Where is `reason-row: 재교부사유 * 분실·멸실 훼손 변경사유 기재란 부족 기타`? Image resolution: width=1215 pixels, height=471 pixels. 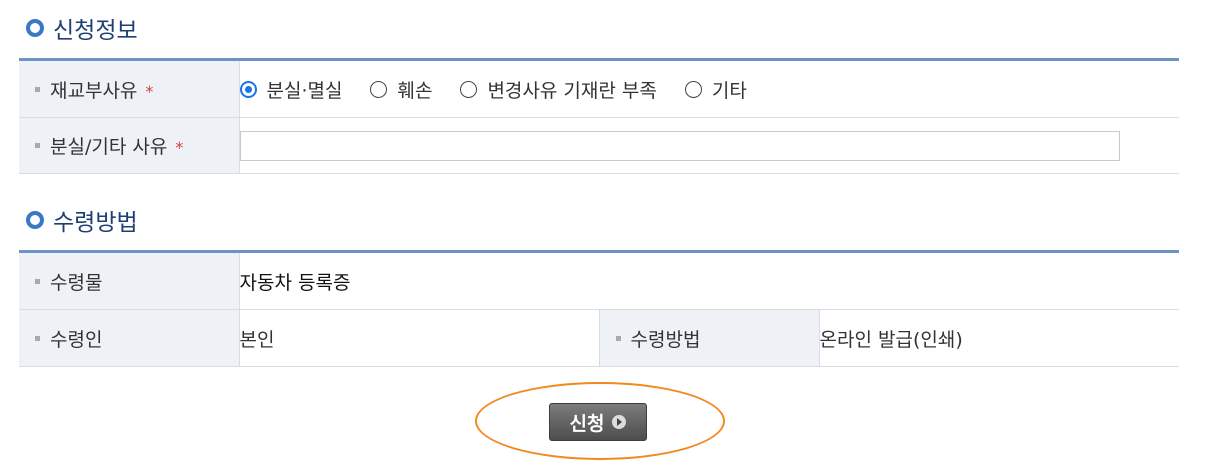 reason-row: 재교부사유 * 분실·멸실 훼손 변경사유 기재란 부족 기타 is located at coordinates (599, 88).